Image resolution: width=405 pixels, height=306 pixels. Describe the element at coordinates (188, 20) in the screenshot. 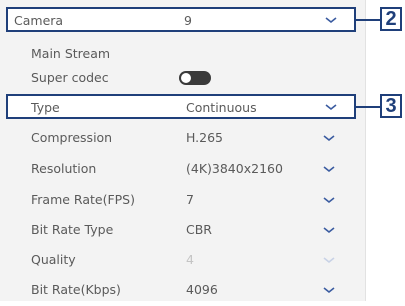

I see `camera-value: 9` at that location.